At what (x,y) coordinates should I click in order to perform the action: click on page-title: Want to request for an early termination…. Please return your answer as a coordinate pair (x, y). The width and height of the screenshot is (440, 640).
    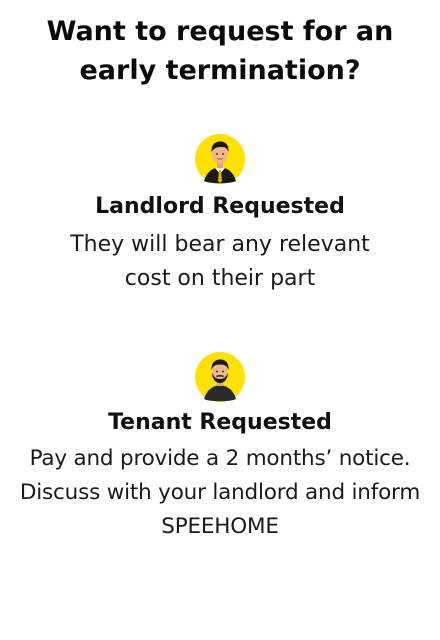
    Looking at the image, I should click on (220, 51).